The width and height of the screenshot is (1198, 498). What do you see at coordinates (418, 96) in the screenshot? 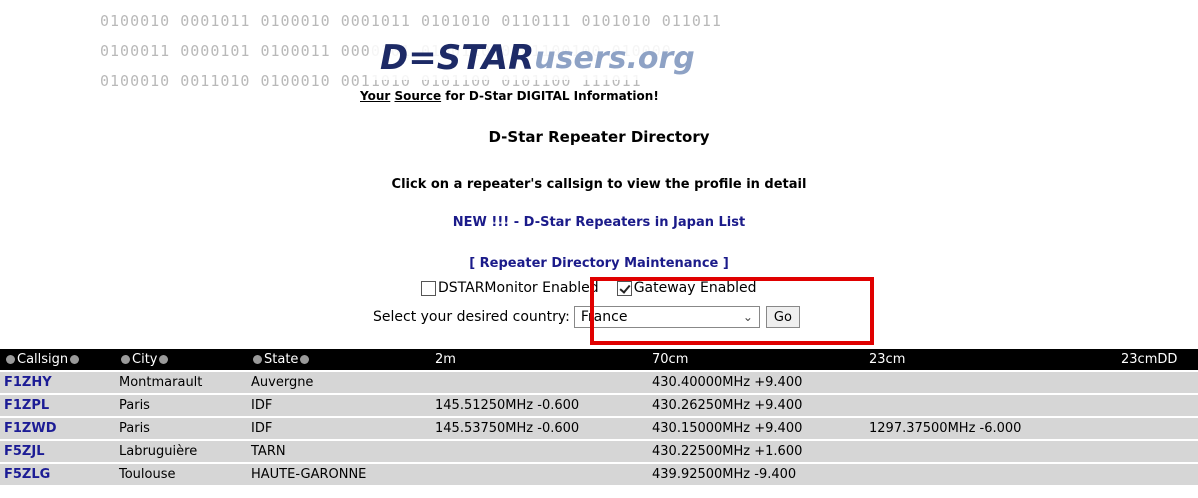
I see `tagline-source: Source` at bounding box center [418, 96].